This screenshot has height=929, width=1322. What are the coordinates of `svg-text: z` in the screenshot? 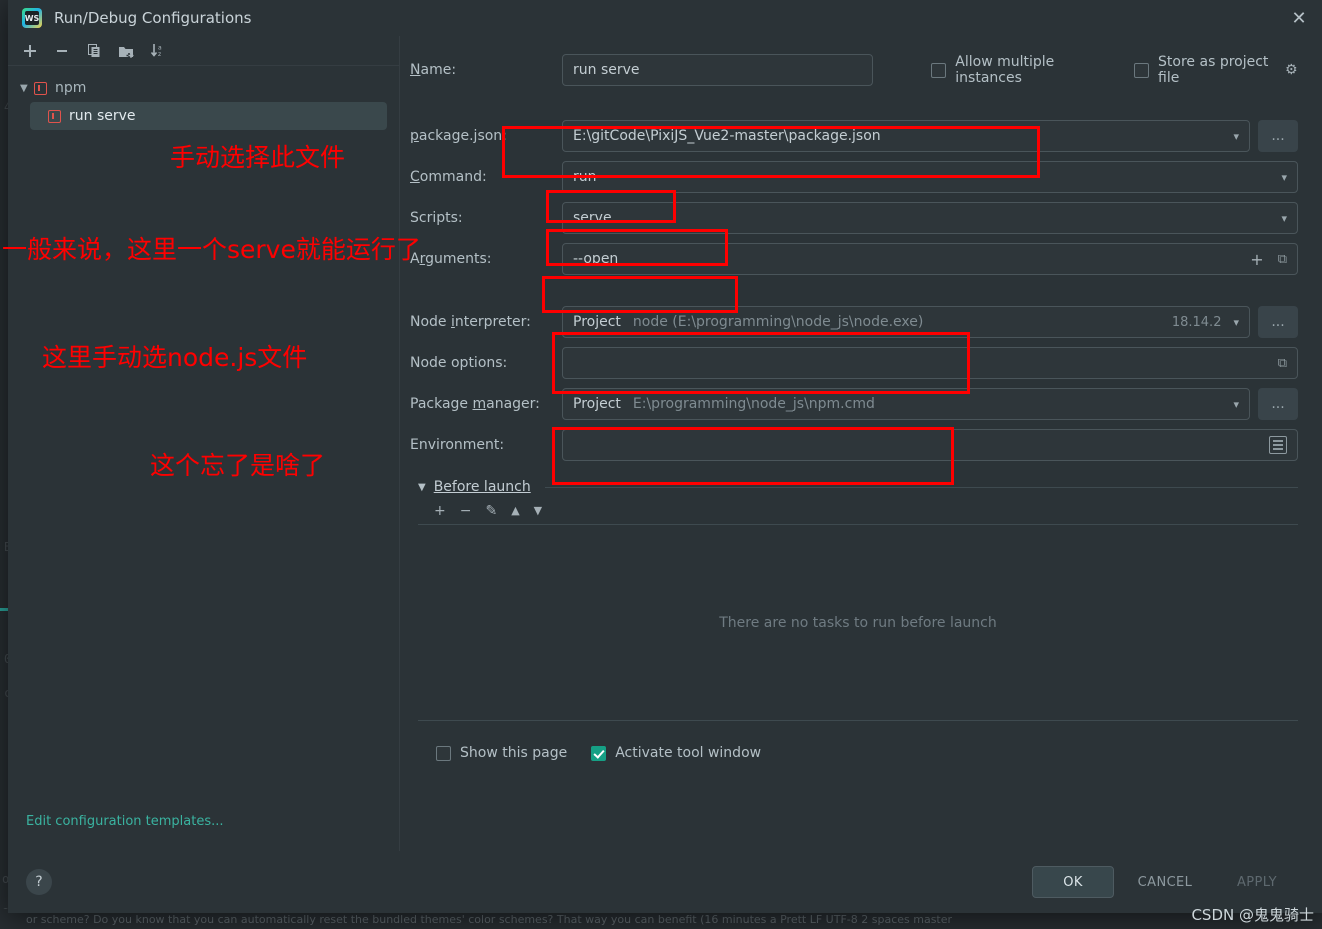 It's located at (159, 54).